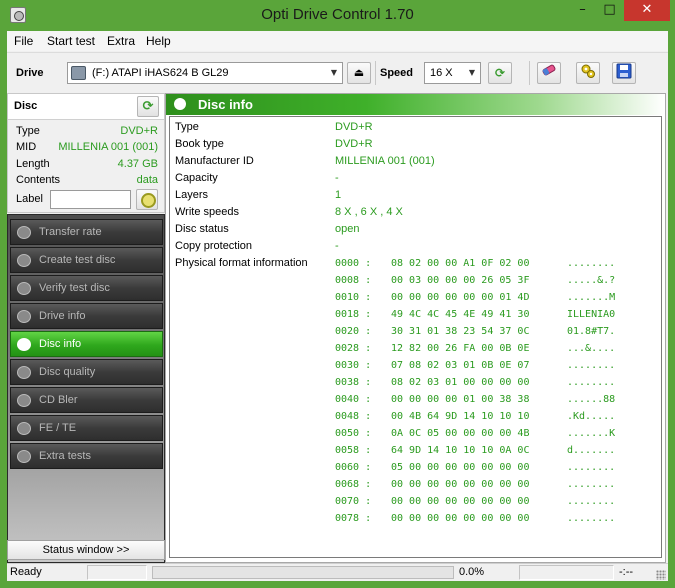  Describe the element at coordinates (549, 73) in the screenshot. I see `erase-button` at that location.